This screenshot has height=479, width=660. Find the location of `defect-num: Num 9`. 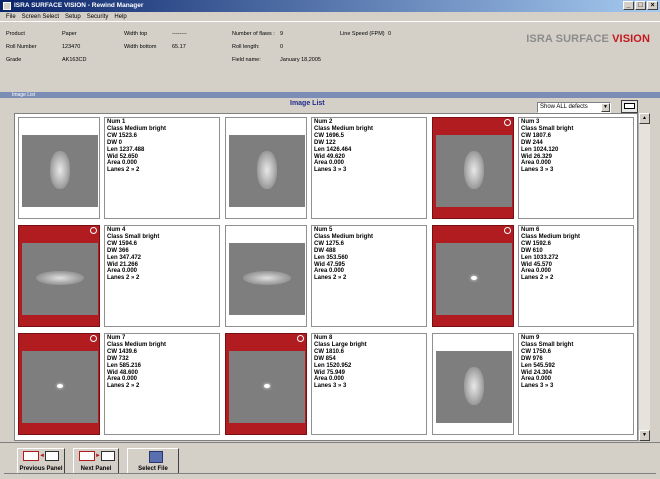

defect-num: Num 9 is located at coordinates (530, 338).